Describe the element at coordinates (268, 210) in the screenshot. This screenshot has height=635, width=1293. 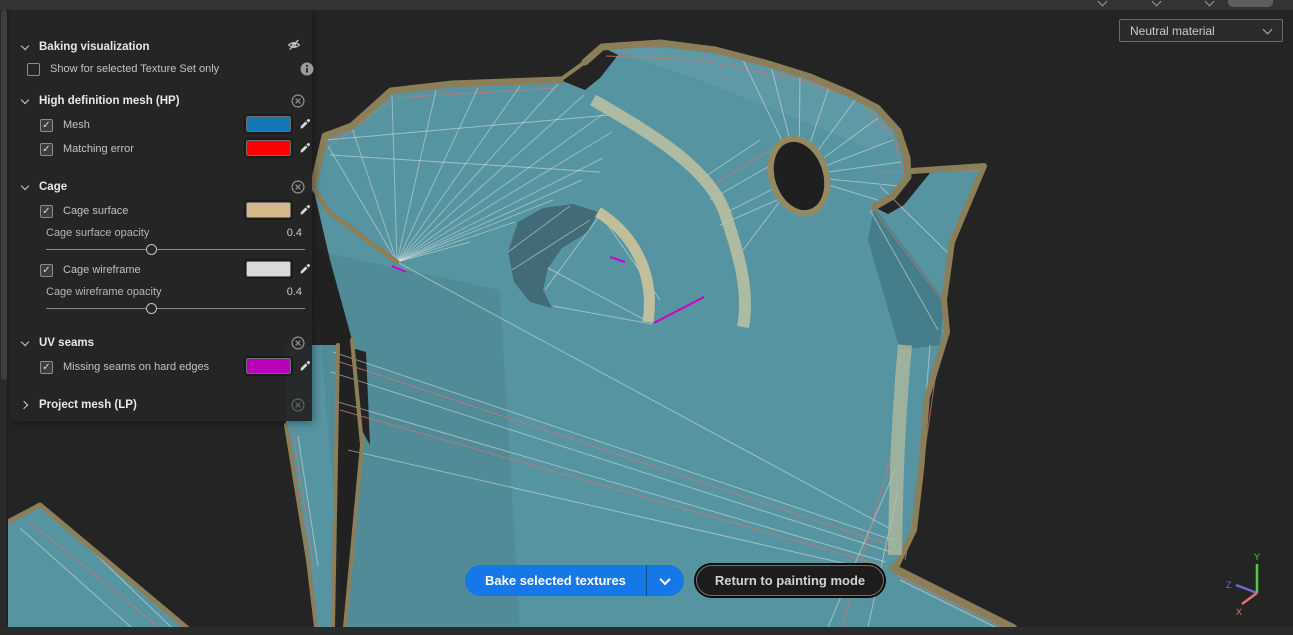
I see `cage-surface-color-swatch` at that location.